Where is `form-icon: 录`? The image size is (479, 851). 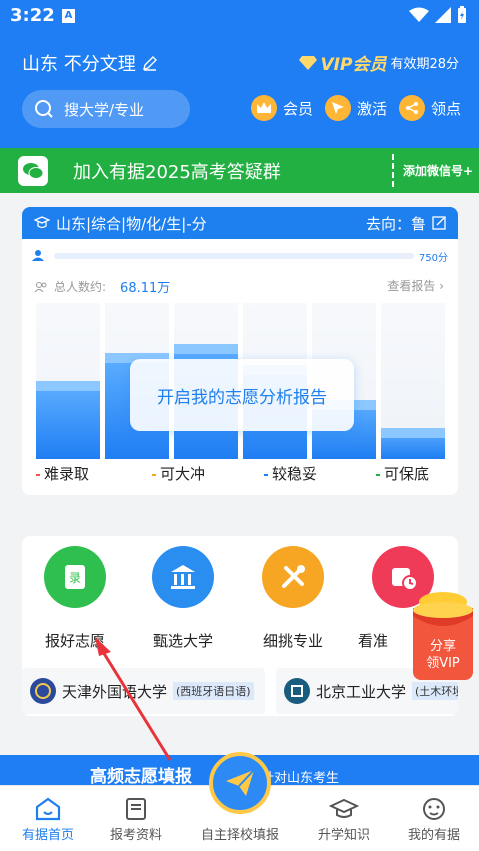 form-icon: 录 is located at coordinates (75, 577).